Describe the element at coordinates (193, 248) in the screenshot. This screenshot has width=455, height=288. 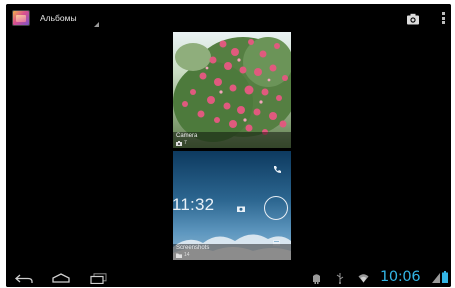
I see `album-name: Screenshots` at that location.